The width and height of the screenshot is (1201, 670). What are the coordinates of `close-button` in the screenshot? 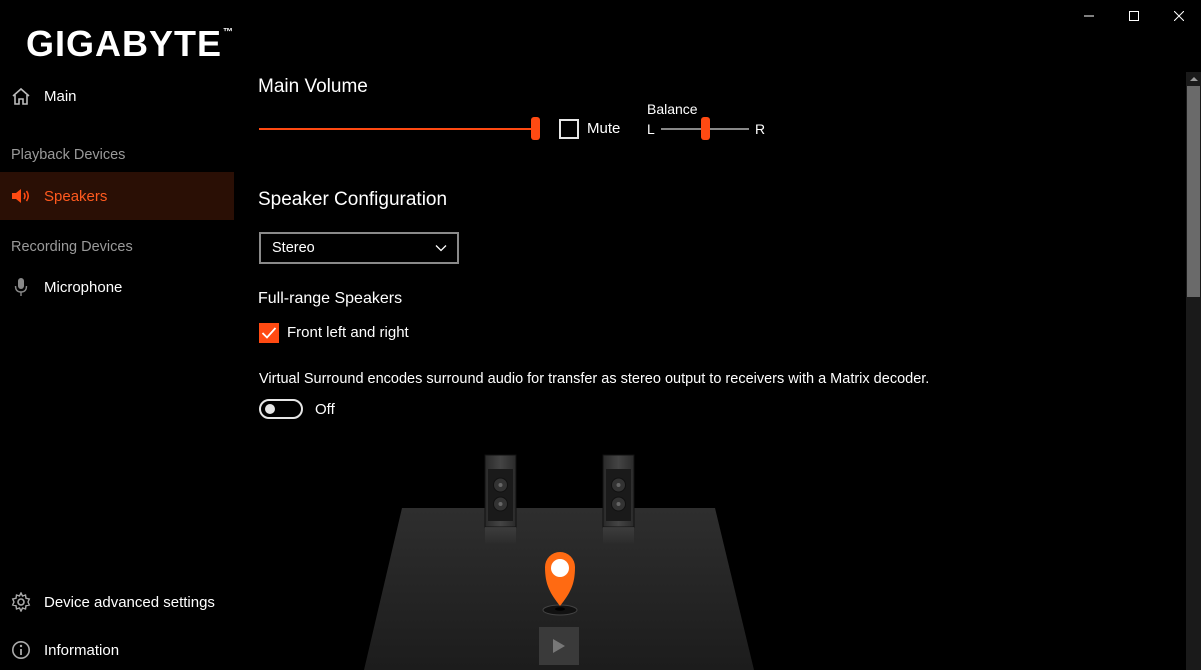 It's located at (1178, 16).